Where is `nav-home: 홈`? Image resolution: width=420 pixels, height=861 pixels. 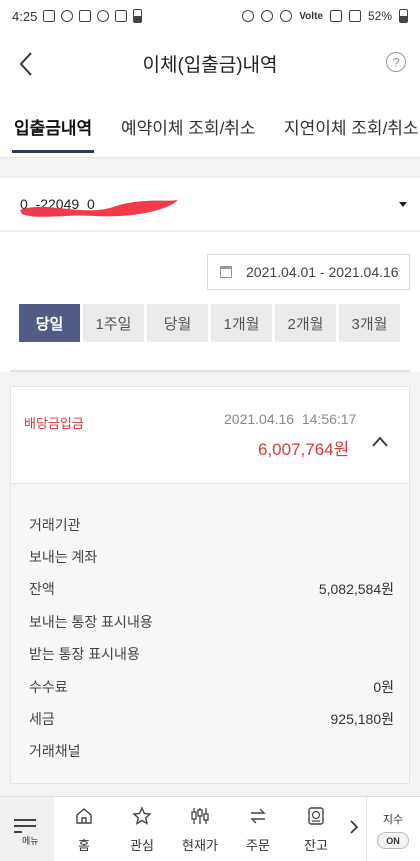
nav-home: 홈 is located at coordinates (84, 829).